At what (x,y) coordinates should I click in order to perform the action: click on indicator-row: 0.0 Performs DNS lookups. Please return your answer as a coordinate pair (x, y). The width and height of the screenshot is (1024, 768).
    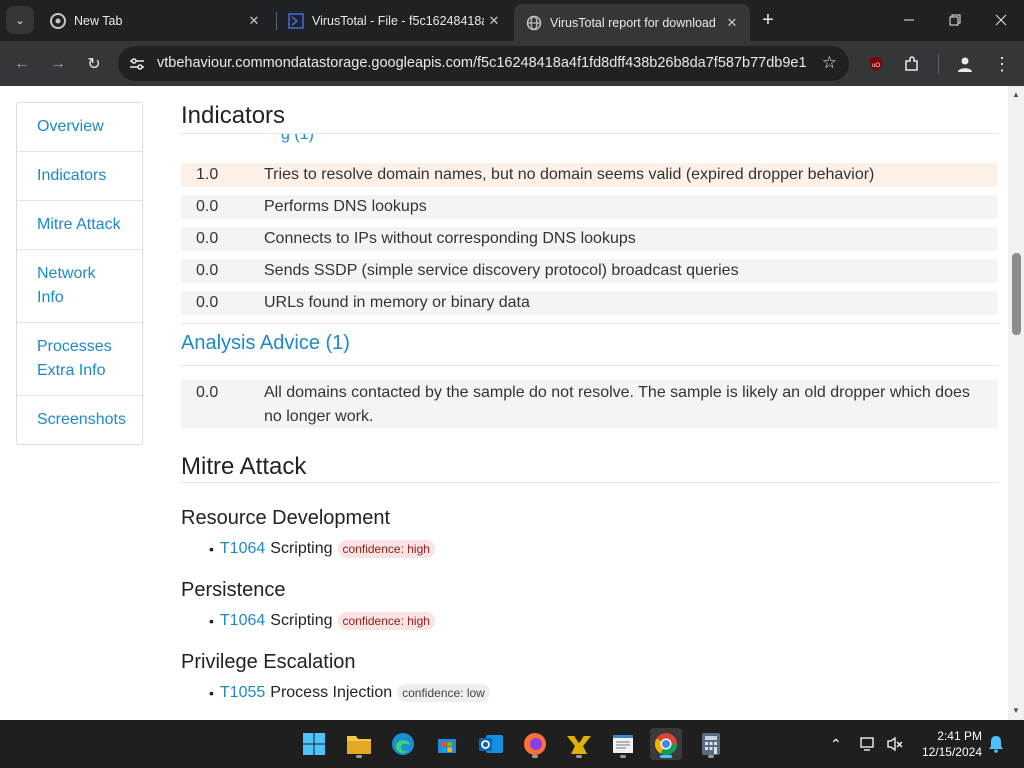
    Looking at the image, I should click on (589, 207).